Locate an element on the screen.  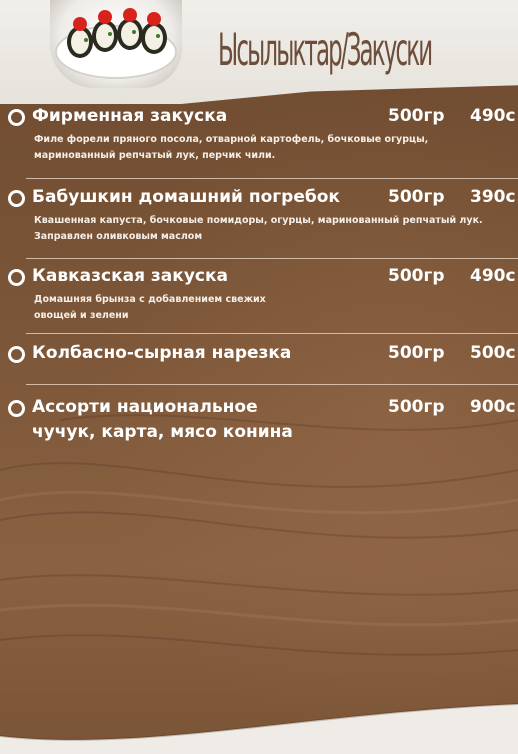
item-name: Бабушкин домашний погребок is located at coordinates (186, 197).